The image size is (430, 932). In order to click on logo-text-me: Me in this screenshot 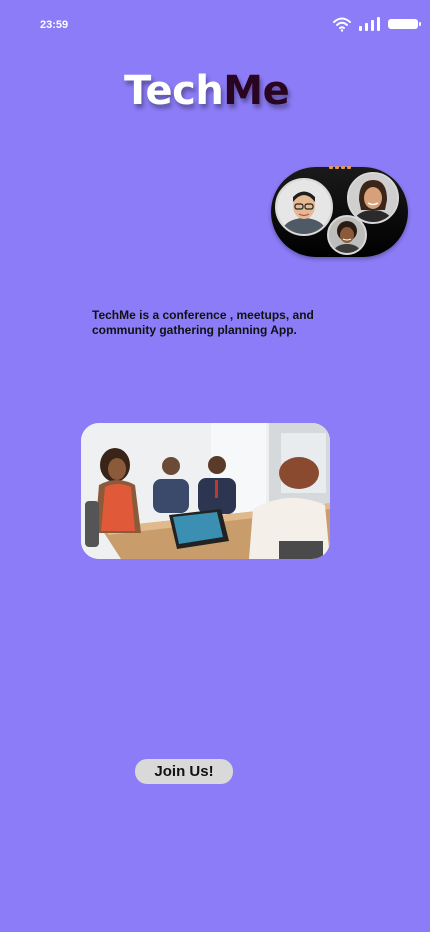, I will do `click(256, 91)`.